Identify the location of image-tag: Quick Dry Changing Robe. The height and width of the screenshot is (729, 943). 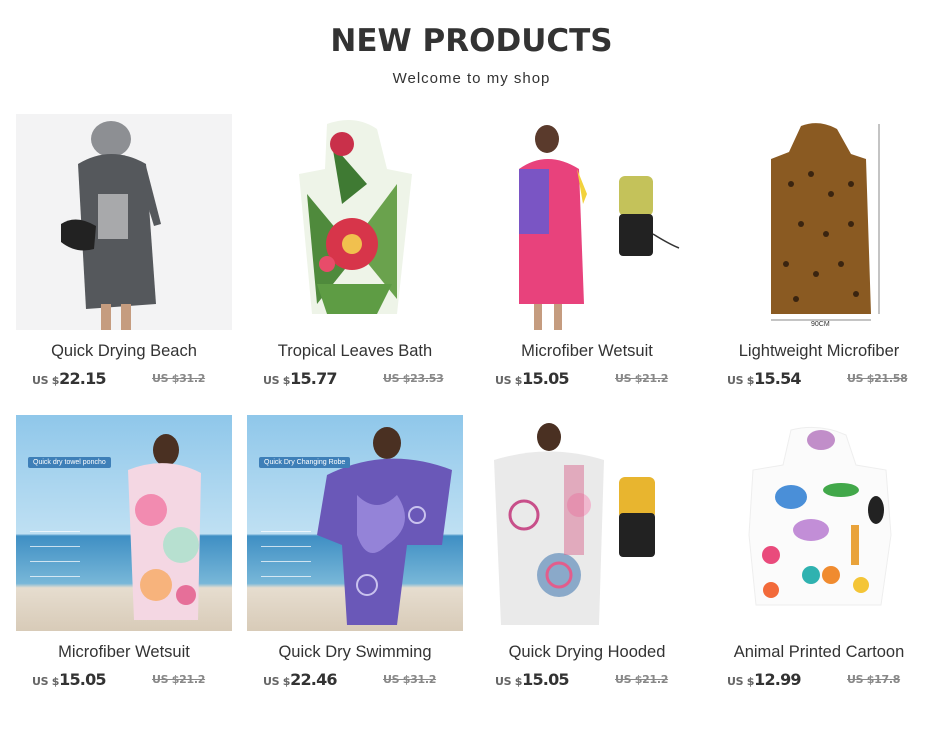
(305, 462).